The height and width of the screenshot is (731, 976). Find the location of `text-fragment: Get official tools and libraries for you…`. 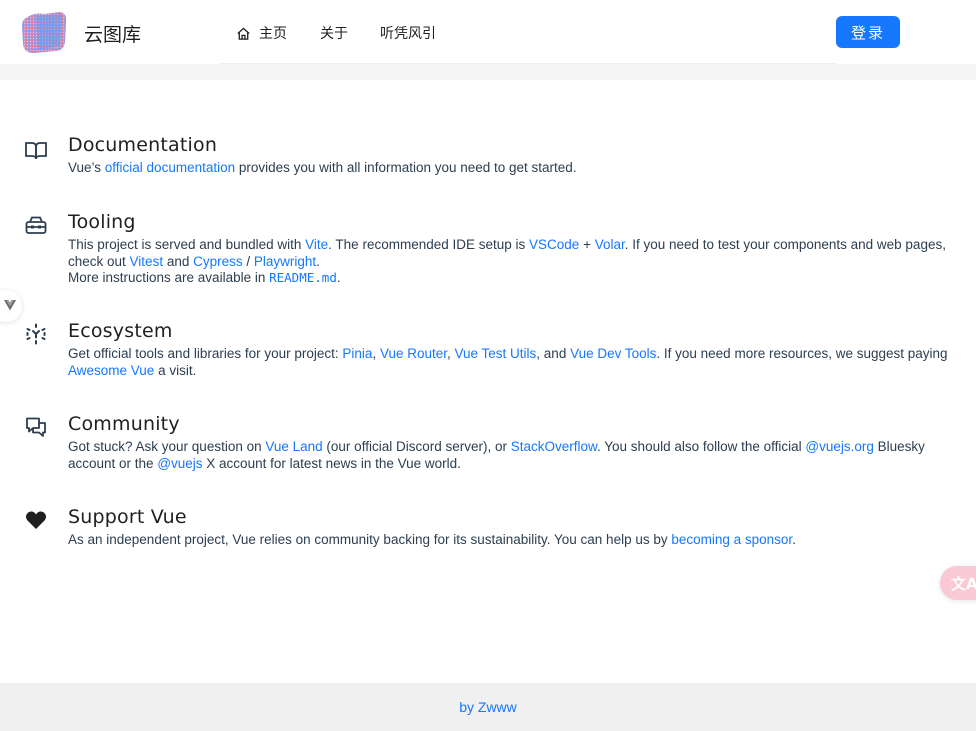

text-fragment: Get official tools and libraries for you… is located at coordinates (205, 353).